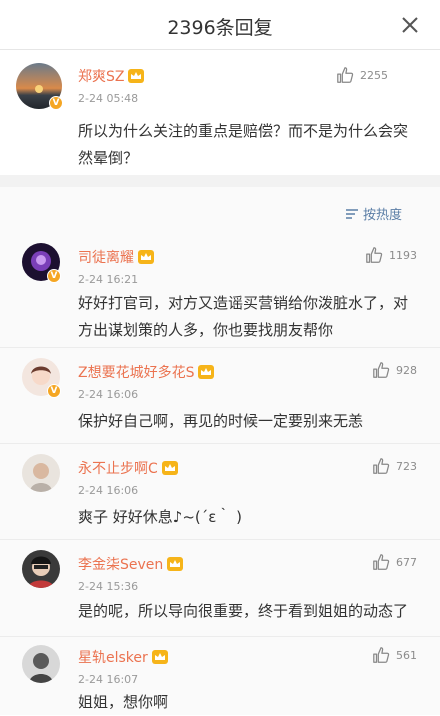 This screenshot has width=440, height=716. Describe the element at coordinates (220, 676) in the screenshot. I see `list-item: 星轨elsker 2-24 16:07 561 姐姐，想你啊` at that location.